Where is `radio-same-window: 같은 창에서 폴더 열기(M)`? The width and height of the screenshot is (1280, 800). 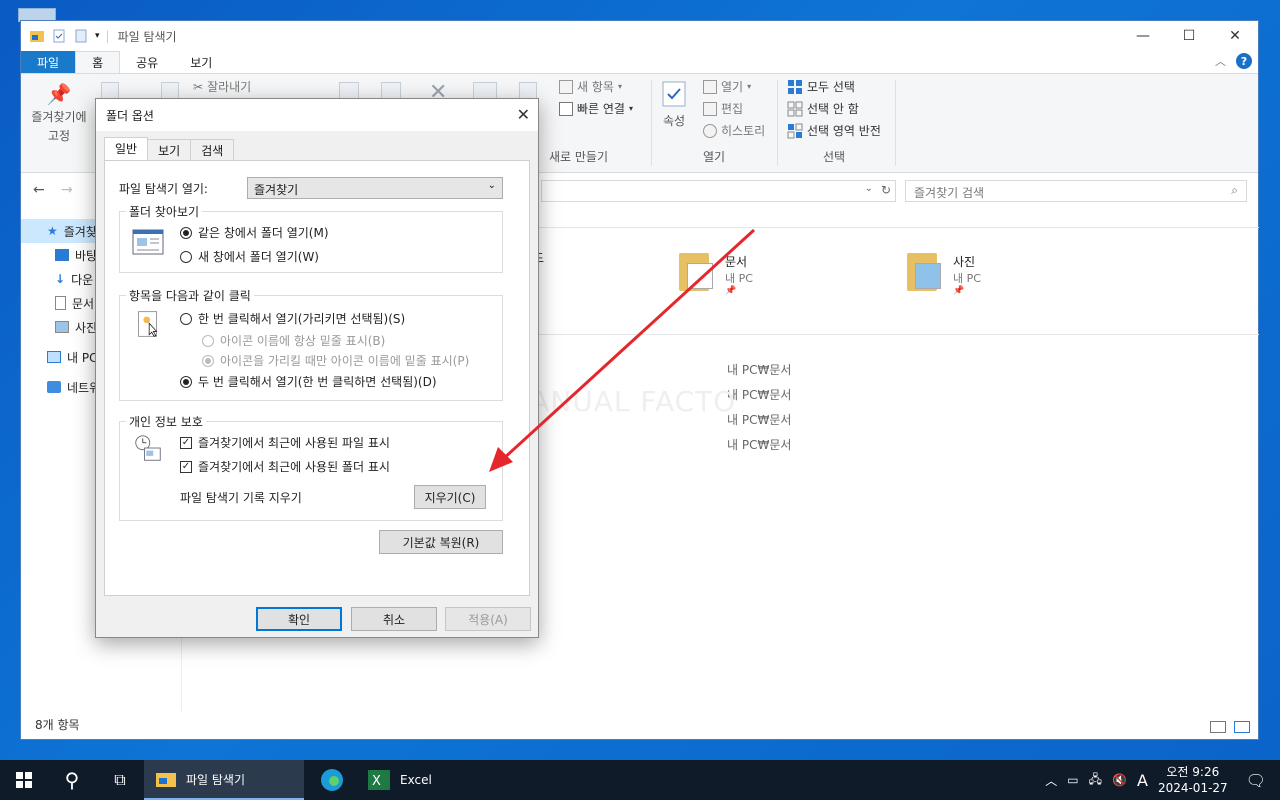
radio-same-window: 같은 창에서 폴더 열기(M) is located at coordinates (254, 232).